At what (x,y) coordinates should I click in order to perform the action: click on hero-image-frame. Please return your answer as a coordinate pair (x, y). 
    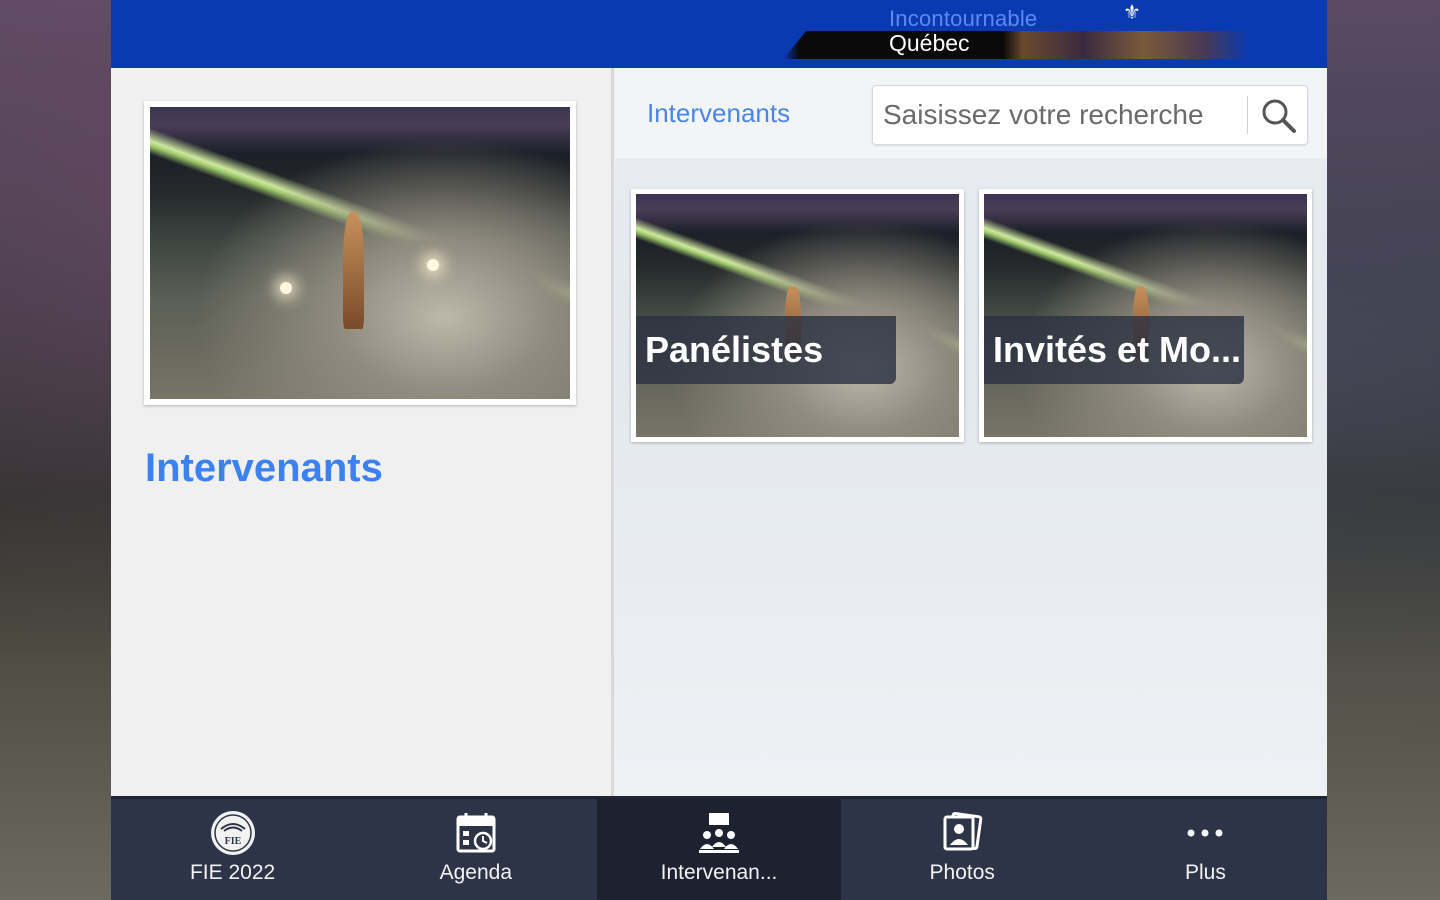
    Looking at the image, I should click on (360, 253).